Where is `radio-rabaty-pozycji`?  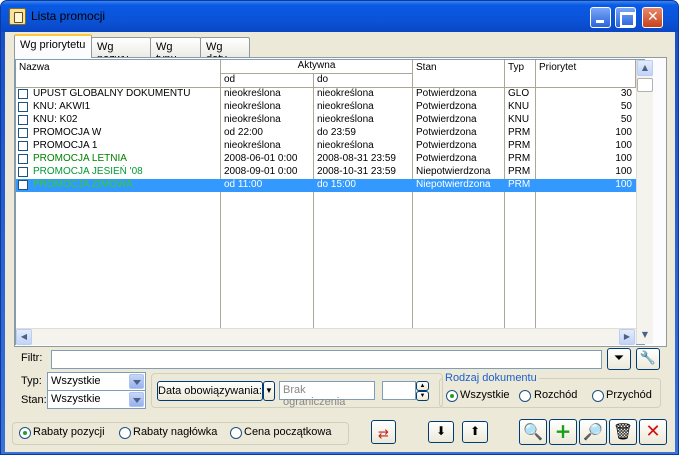 radio-rabaty-pozycji is located at coordinates (25, 433).